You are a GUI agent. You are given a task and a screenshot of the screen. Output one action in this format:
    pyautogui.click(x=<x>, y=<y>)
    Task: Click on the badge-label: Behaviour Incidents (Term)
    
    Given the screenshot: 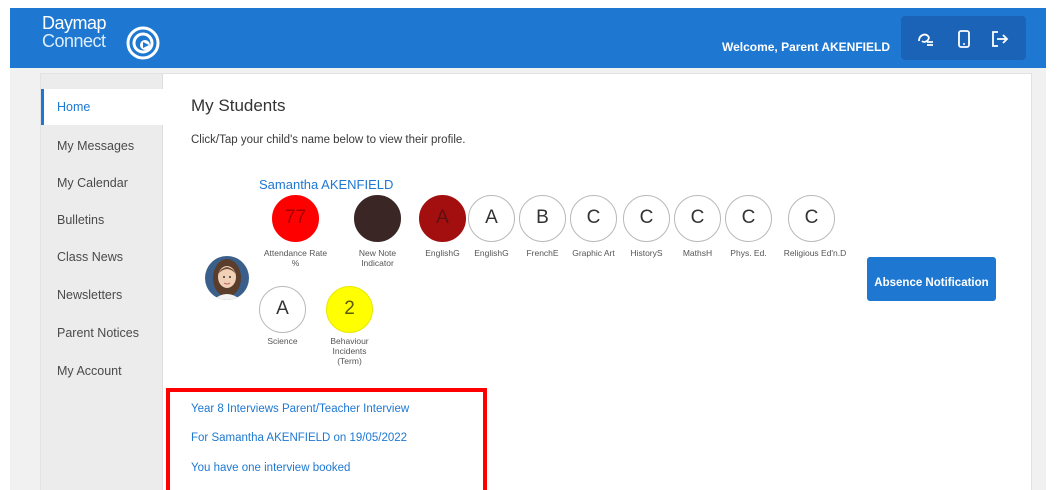 What is the action you would take?
    pyautogui.click(x=349, y=351)
    